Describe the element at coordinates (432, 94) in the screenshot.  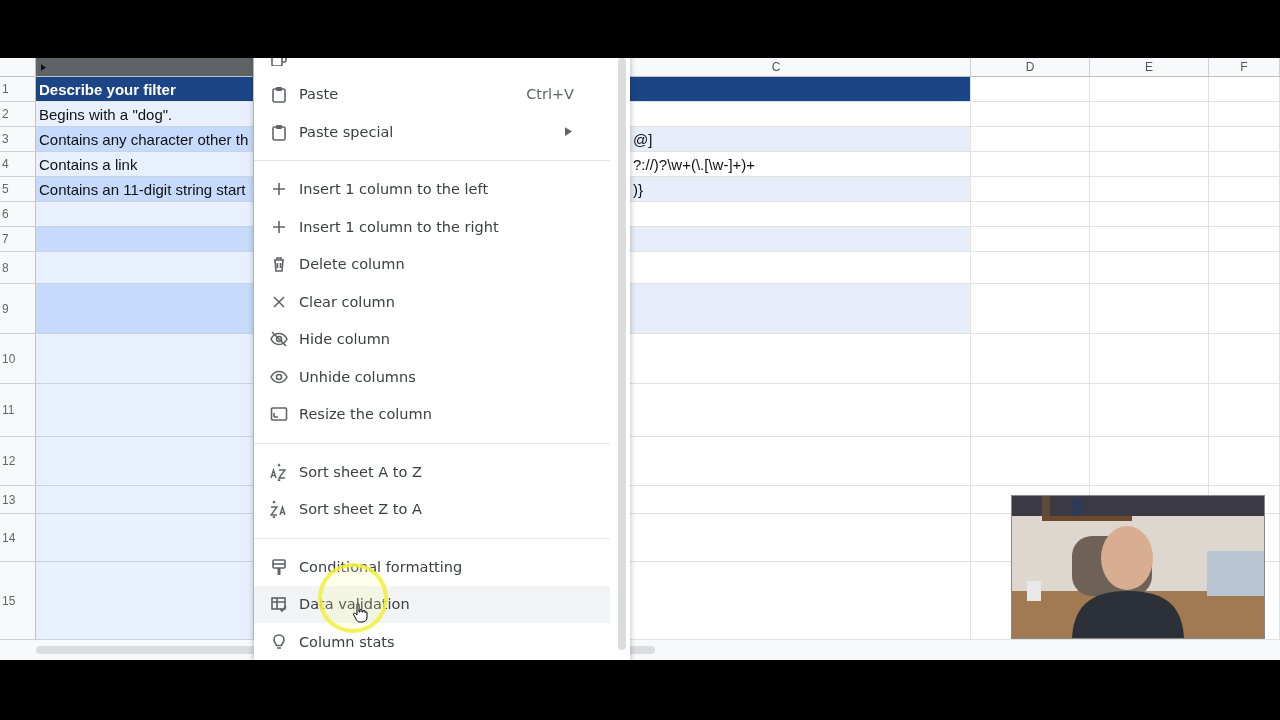
I see `menu-item: Paste Ctrl+V` at that location.